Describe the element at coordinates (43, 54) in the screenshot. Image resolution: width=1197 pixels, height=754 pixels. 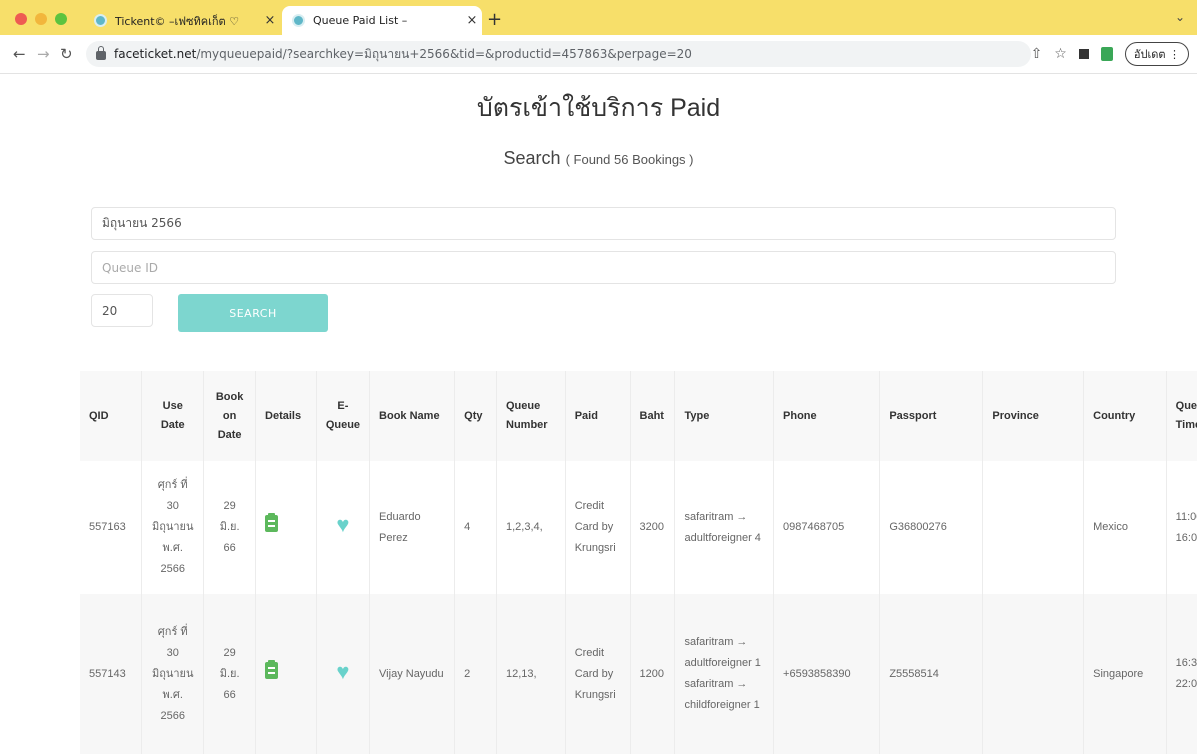
I see `forward-arrow-icon: →` at that location.